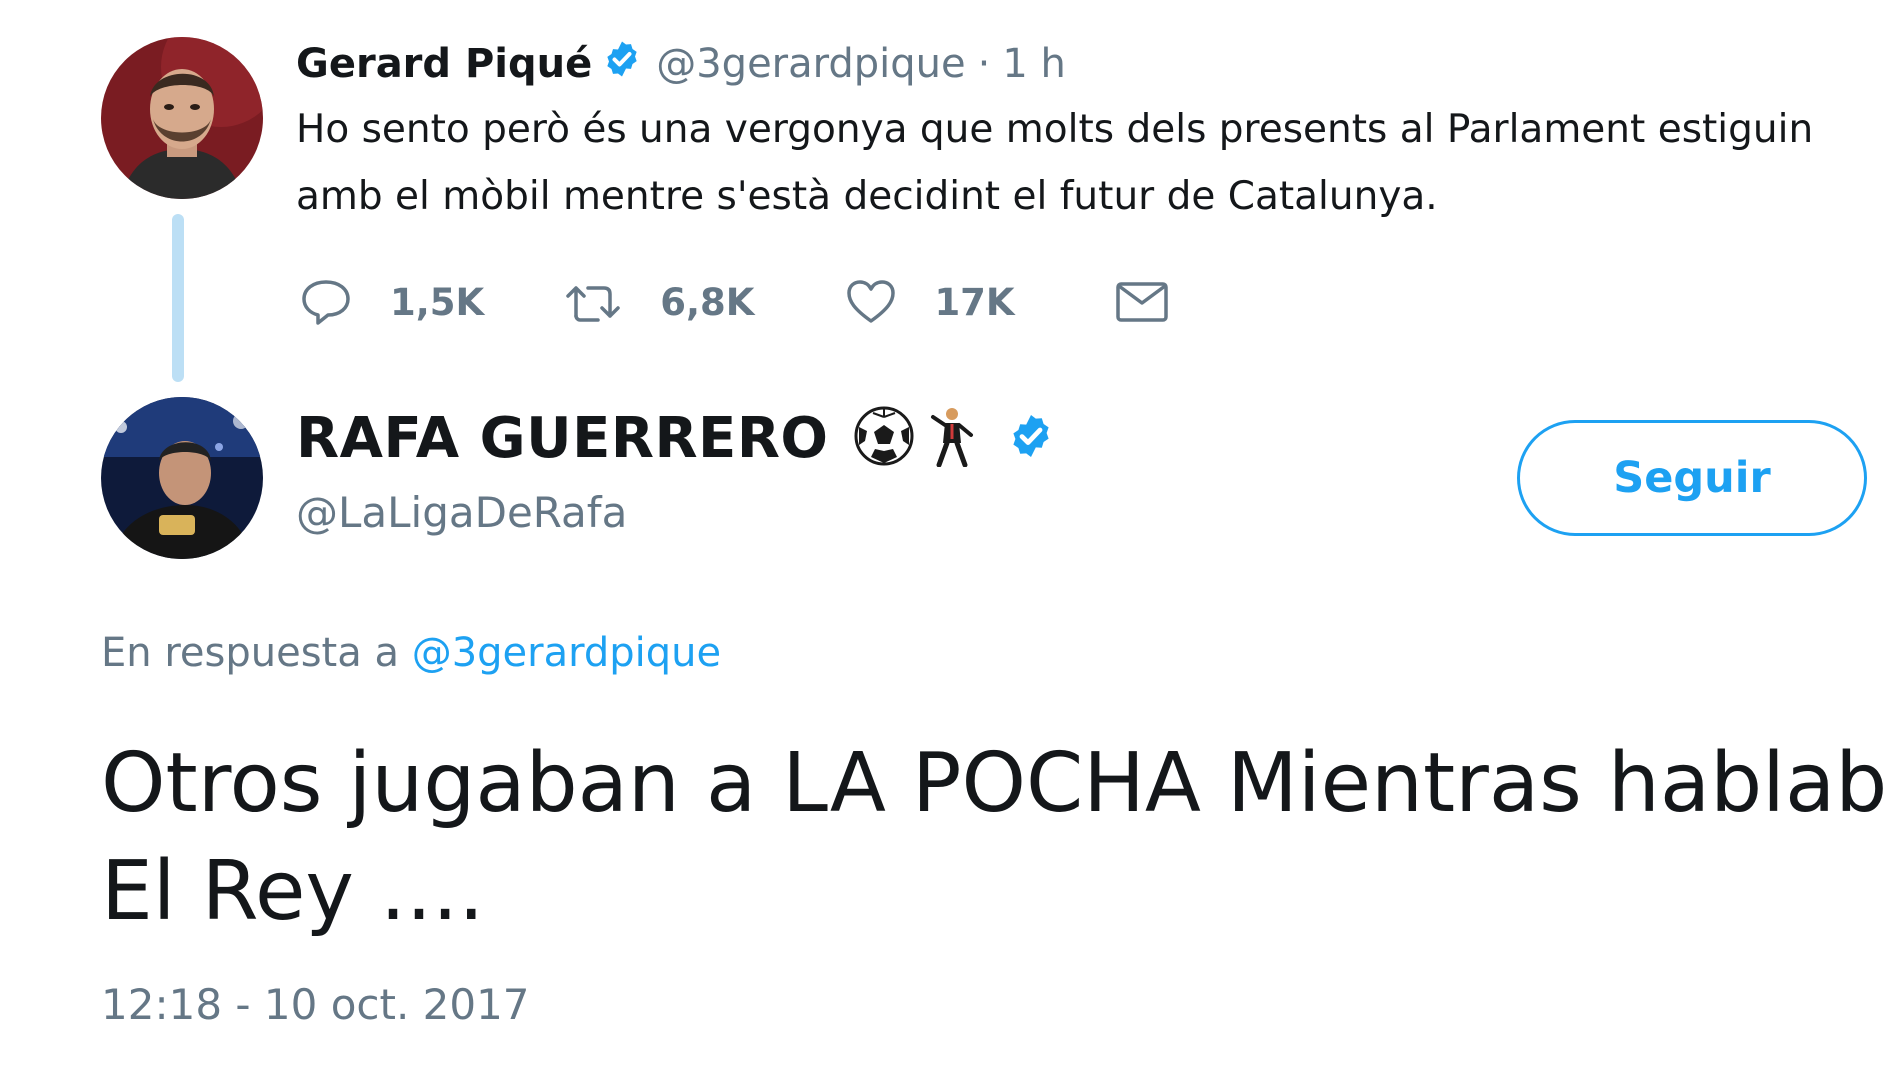 The width and height of the screenshot is (1900, 1069). I want to click on tweet1-actions: 1,5K 6,8K 17K, so click(734, 302).